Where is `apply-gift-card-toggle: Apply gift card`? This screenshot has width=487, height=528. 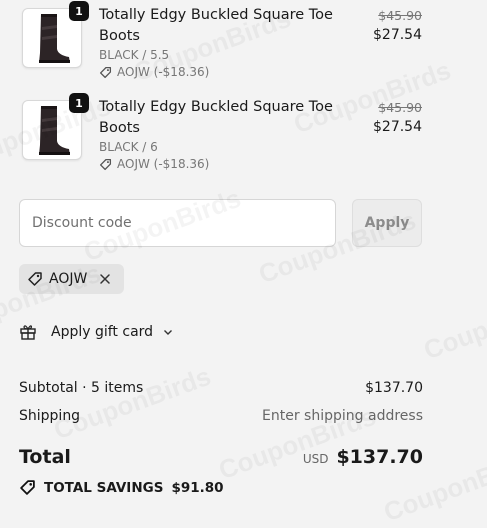
apply-gift-card-toggle: Apply gift card is located at coordinates (96, 332).